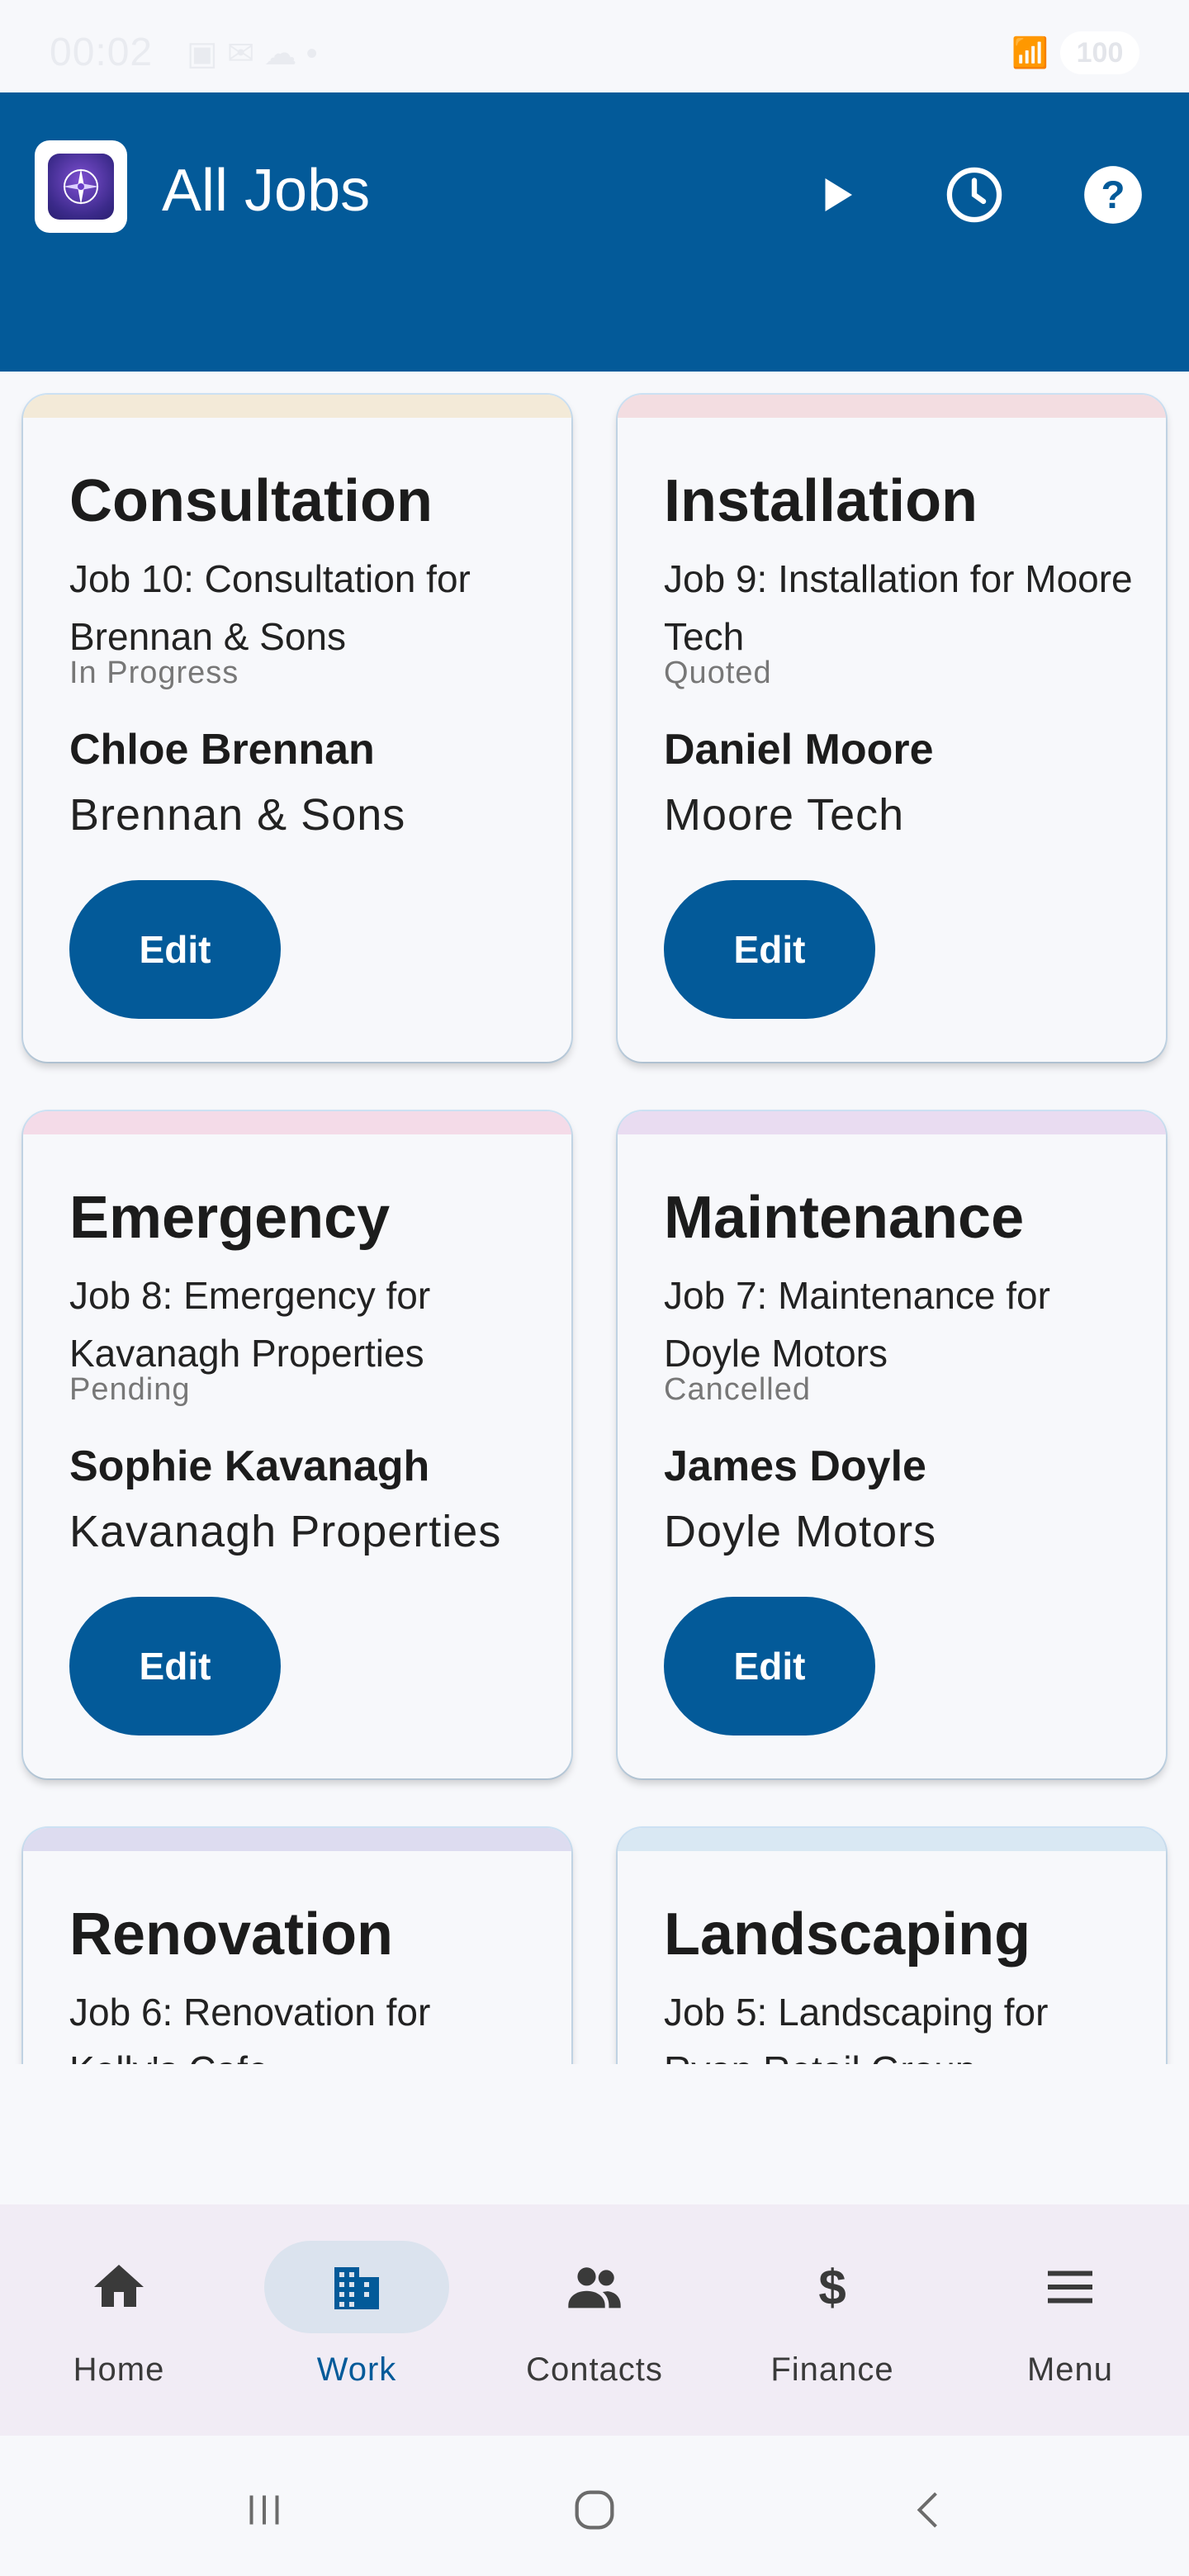 This screenshot has width=1189, height=2576. I want to click on battery-indicator: 100, so click(1099, 52).